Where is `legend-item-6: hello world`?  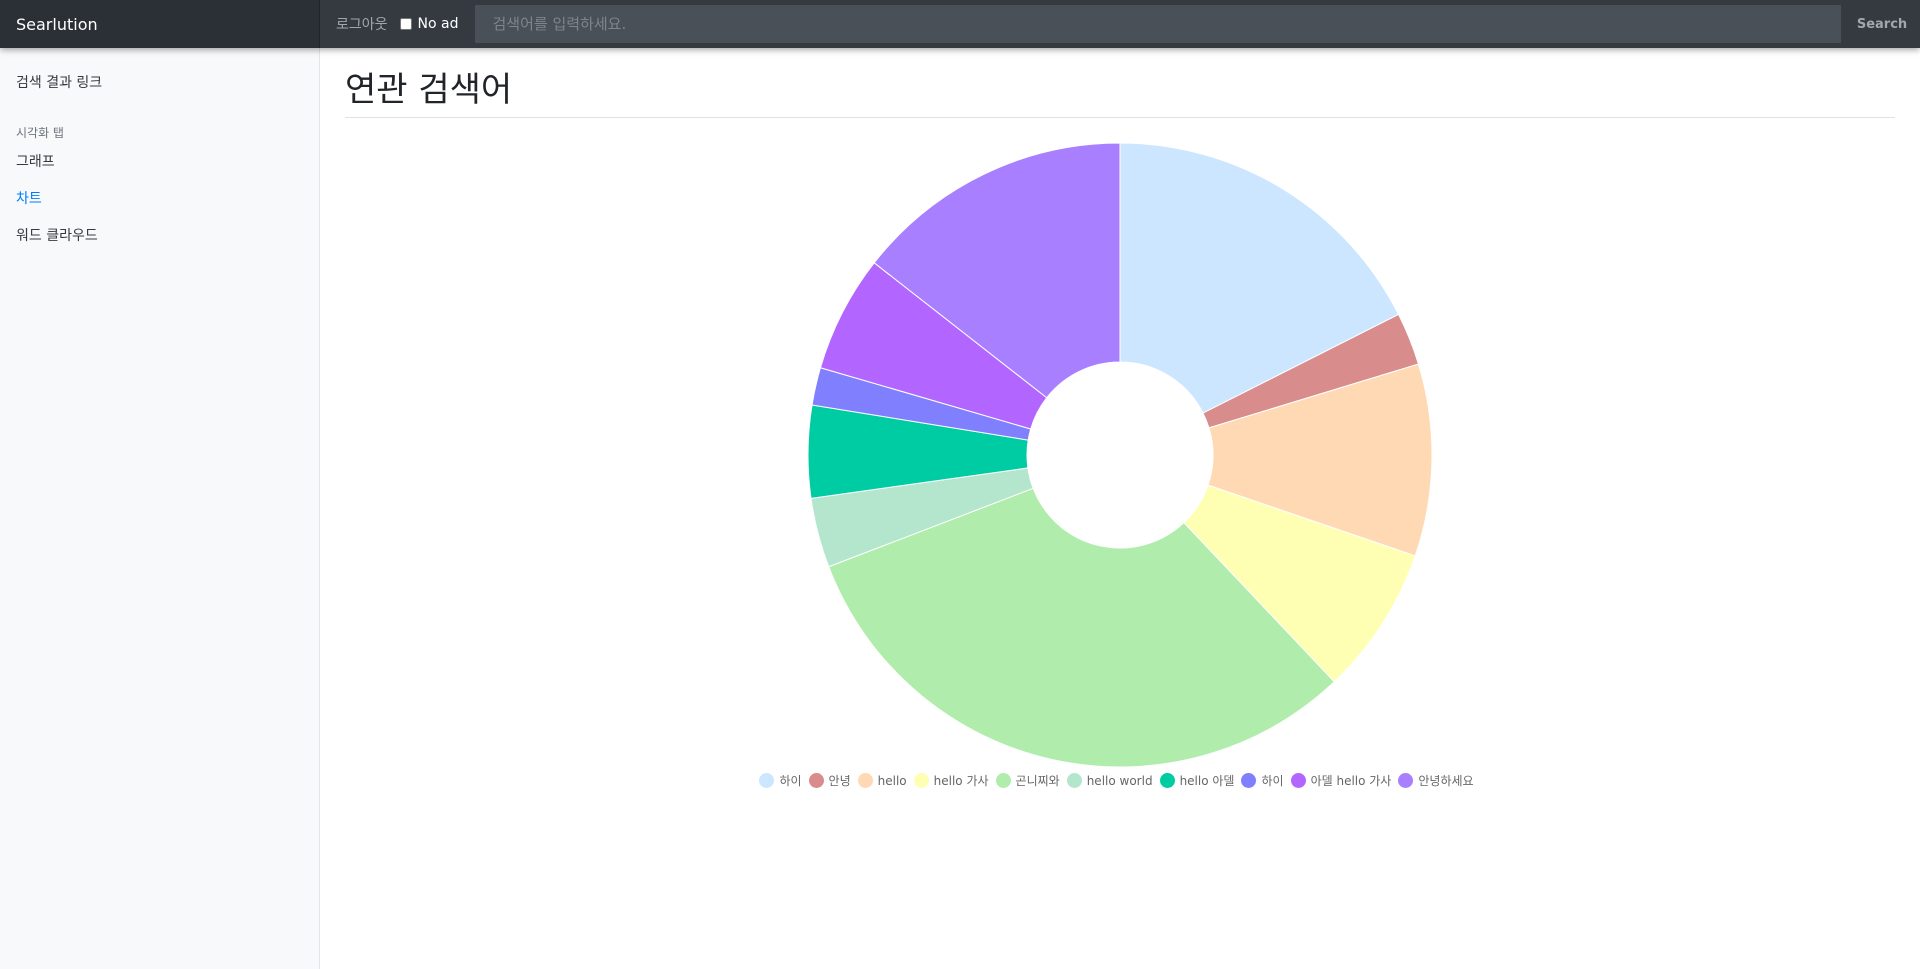
legend-item-6: hello world is located at coordinates (1109, 780).